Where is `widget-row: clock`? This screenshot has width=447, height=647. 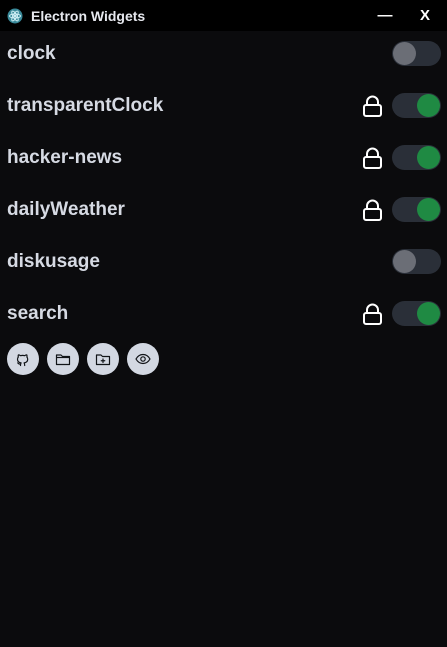 widget-row: clock is located at coordinates (223, 54).